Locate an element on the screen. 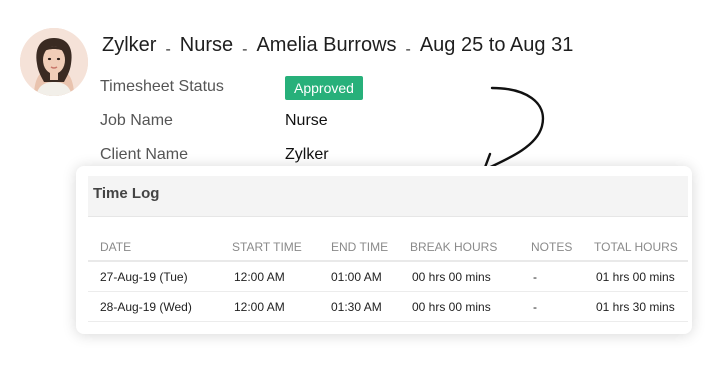  cell-date: 27-Aug-19 (Tue) is located at coordinates (160, 276).